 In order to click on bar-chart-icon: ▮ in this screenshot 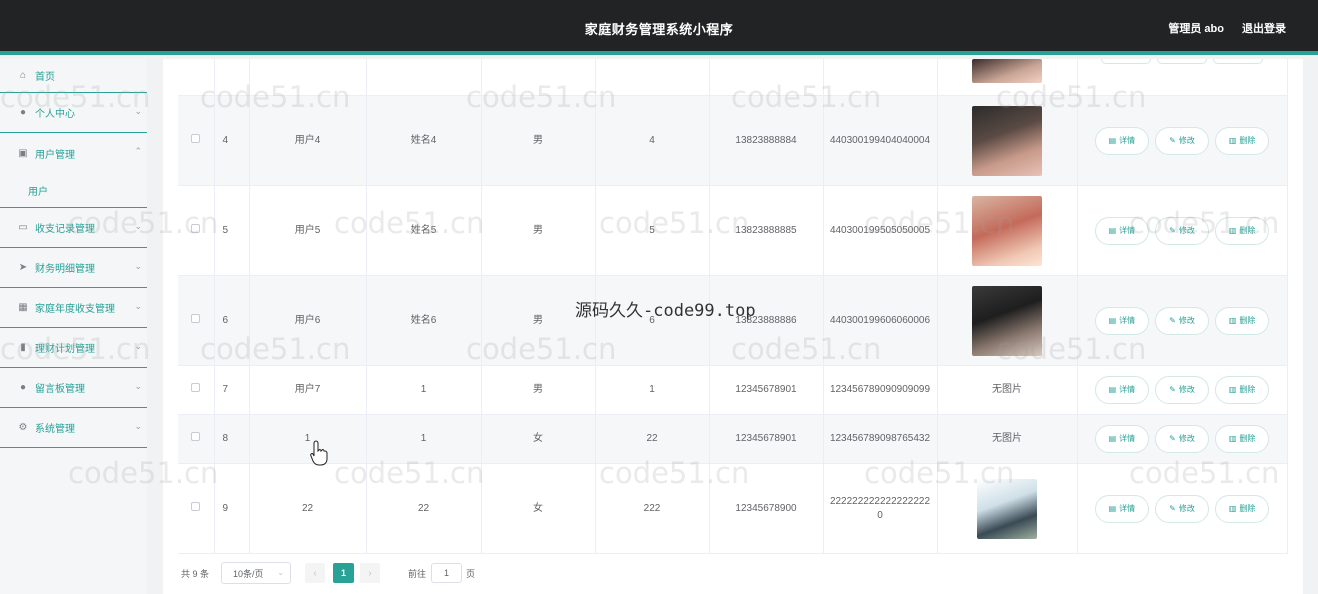, I will do `click(23, 347)`.